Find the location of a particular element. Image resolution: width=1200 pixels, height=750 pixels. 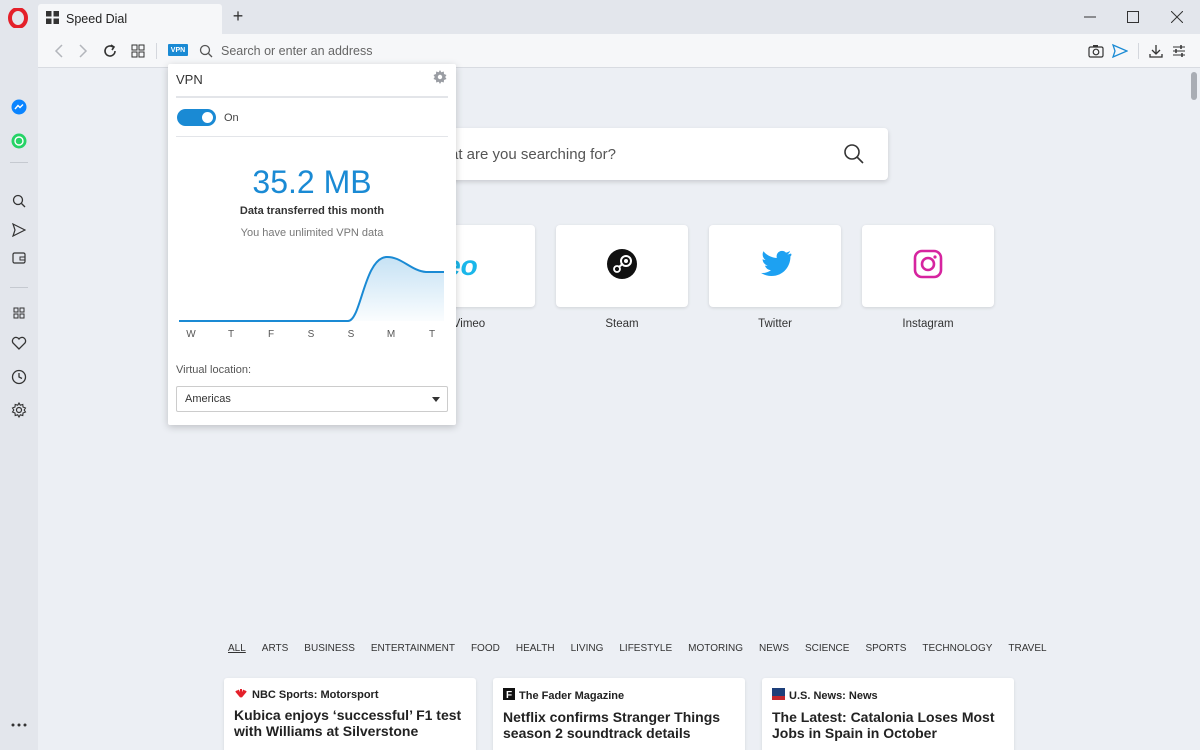

title-bar: Speed Dial + is located at coordinates (600, 17).